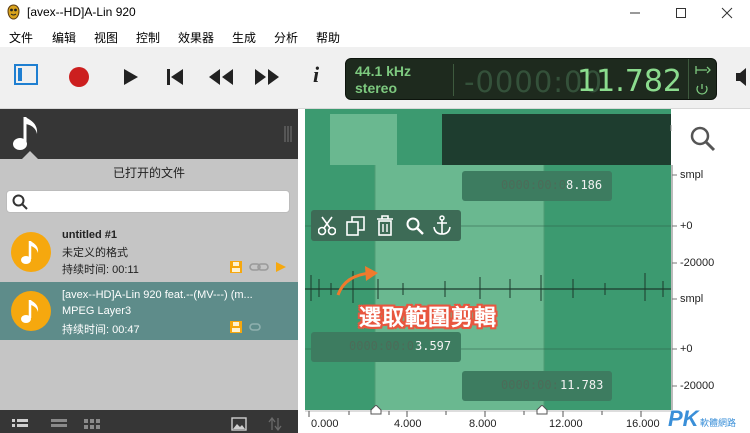 The image size is (750, 433). Describe the element at coordinates (316, 75) in the screenshot. I see `info-icon: i` at that location.